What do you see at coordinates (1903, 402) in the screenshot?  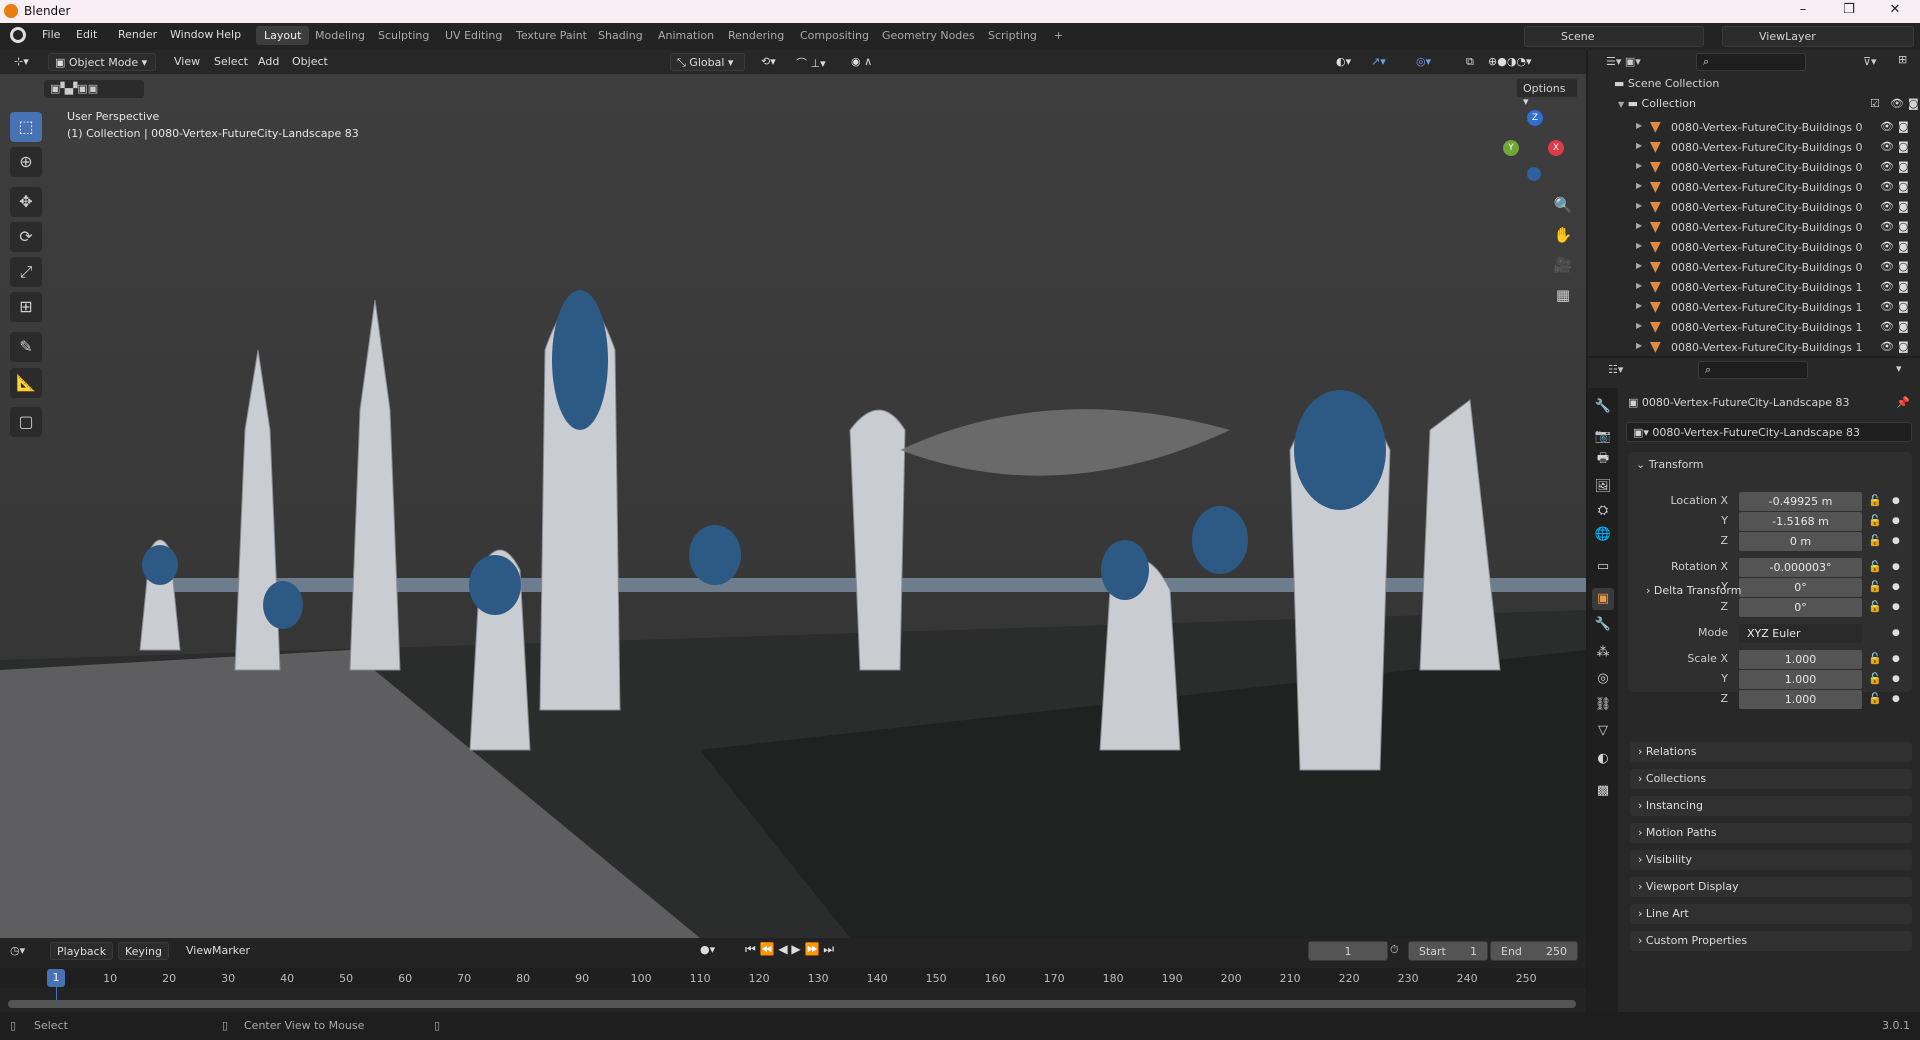 I see `pin-icon: 📌` at bounding box center [1903, 402].